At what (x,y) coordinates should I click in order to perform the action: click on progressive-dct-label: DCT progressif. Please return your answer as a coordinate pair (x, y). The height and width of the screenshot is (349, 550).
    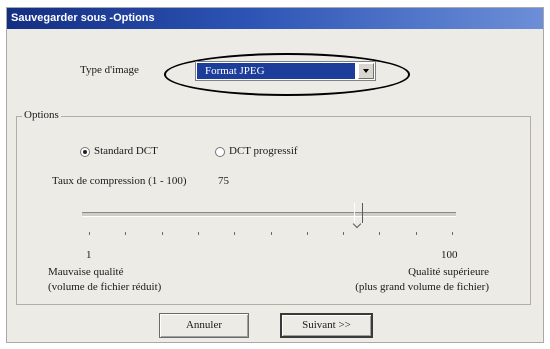
    Looking at the image, I should click on (263, 151).